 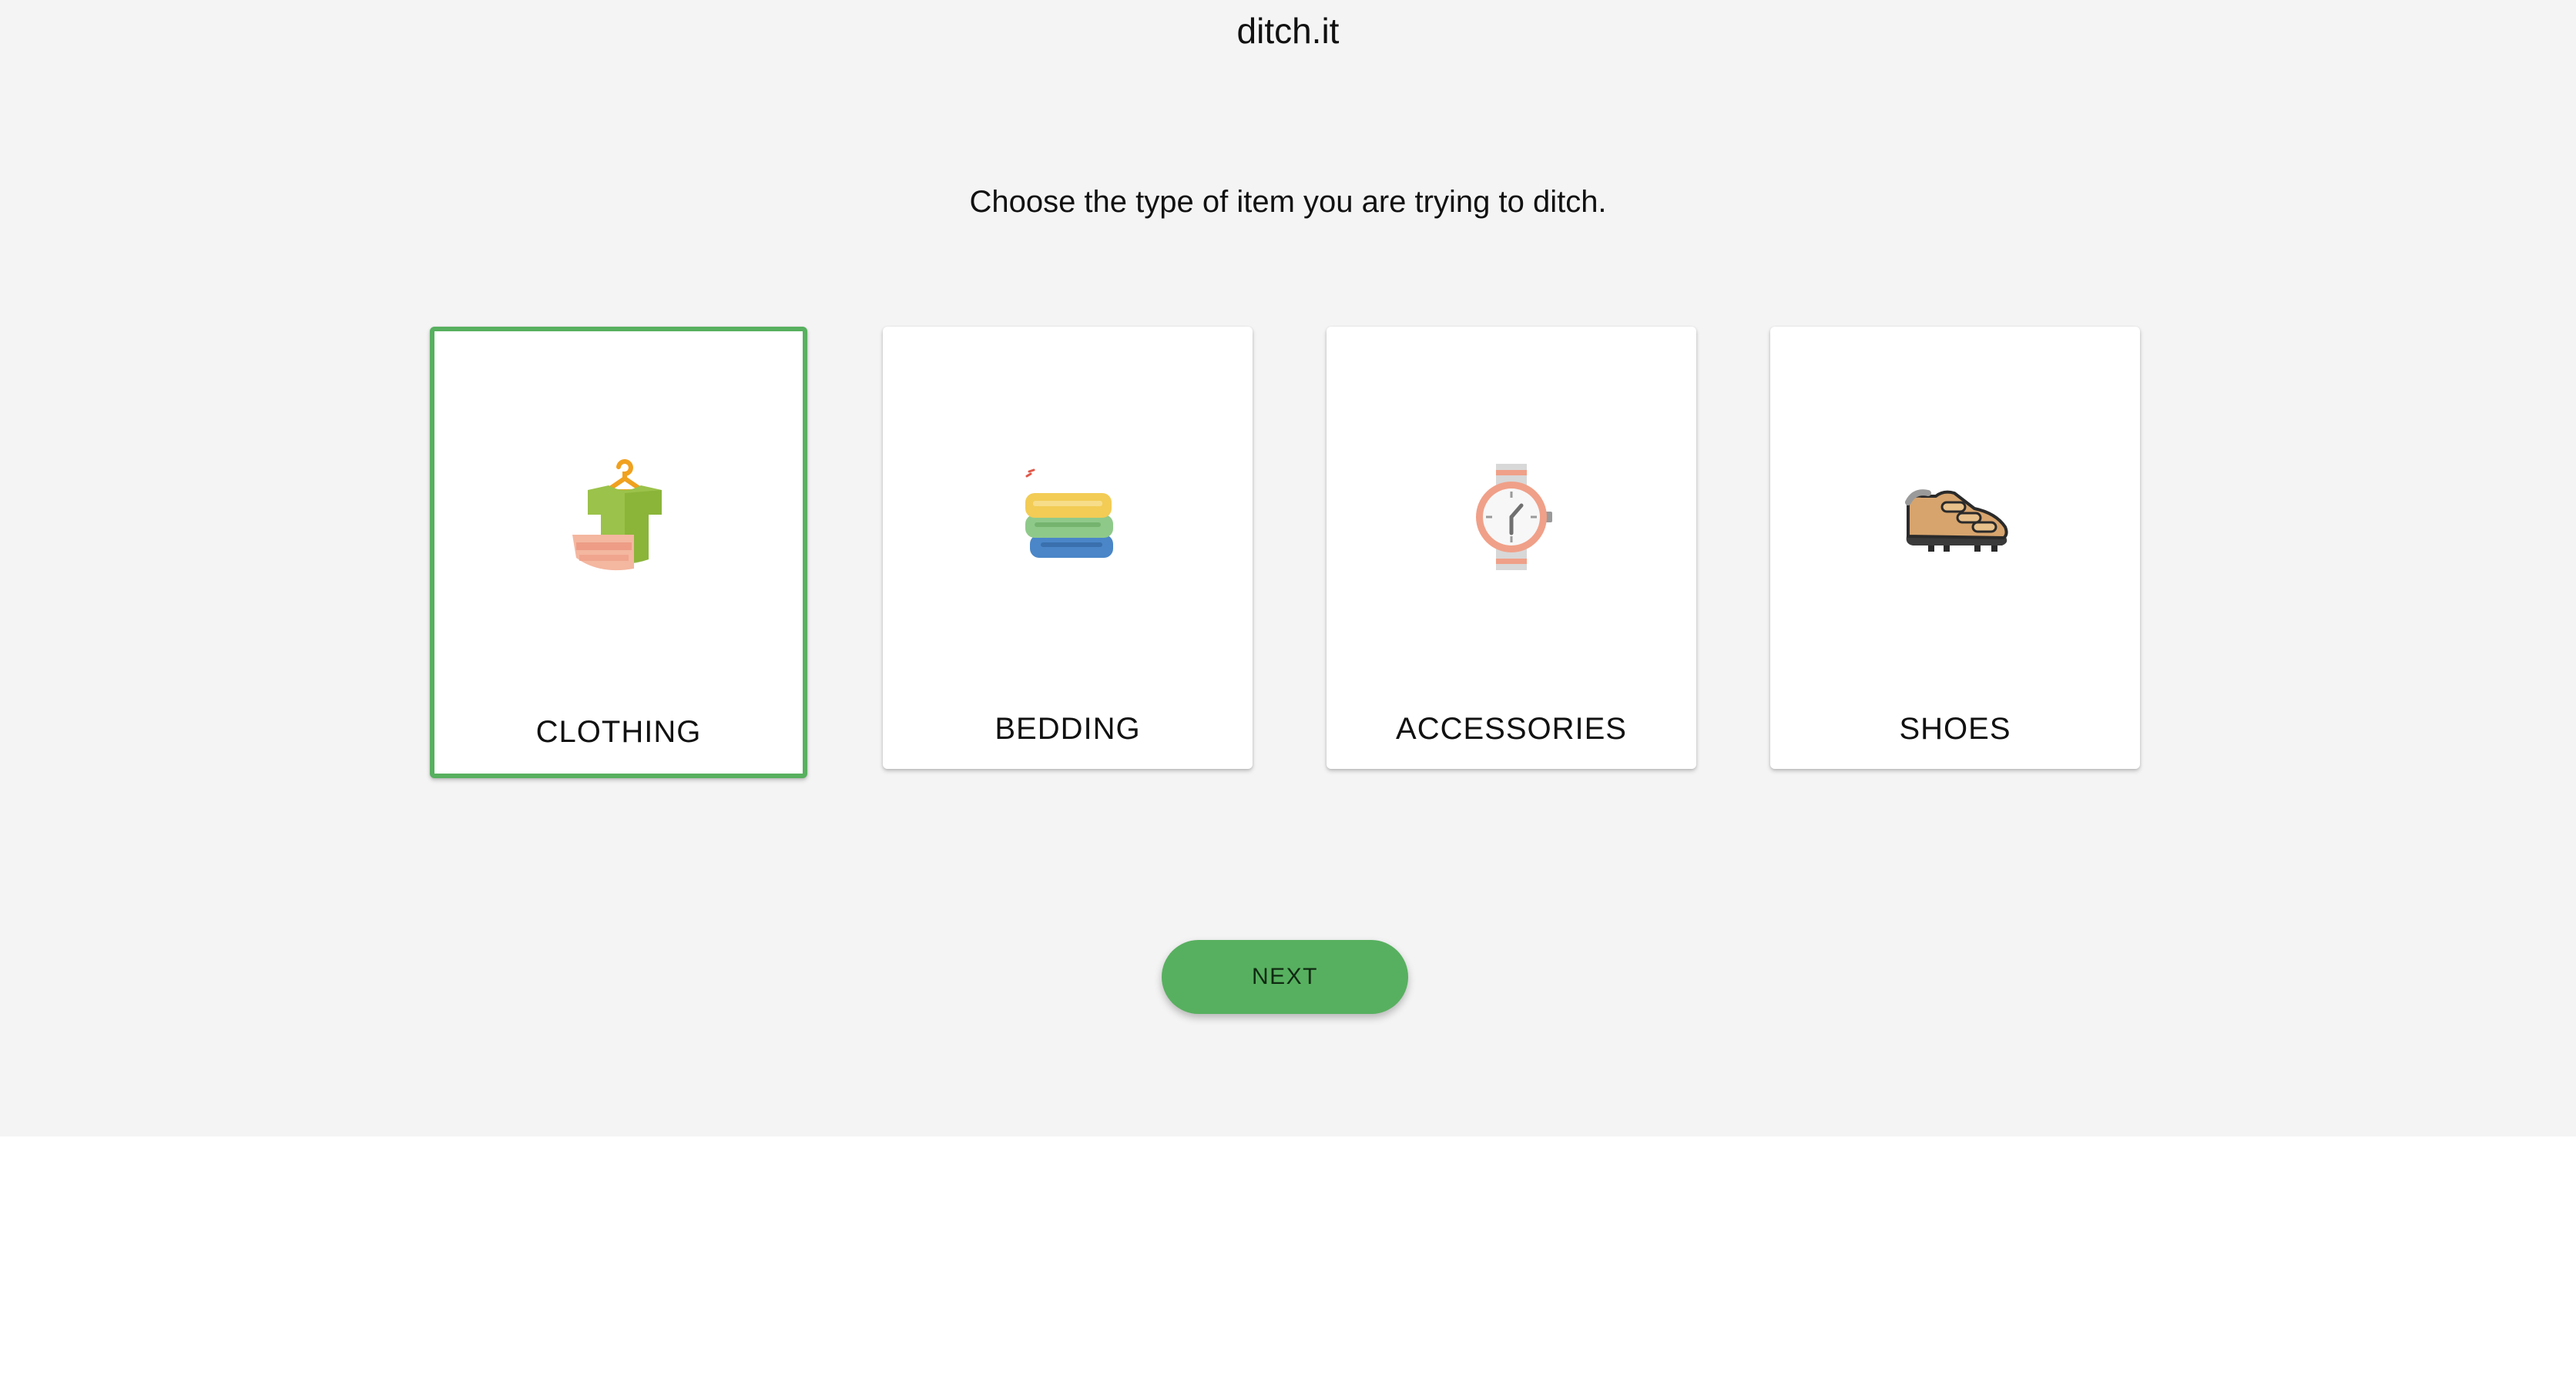 I want to click on next-button: NEXT, so click(x=1285, y=977).